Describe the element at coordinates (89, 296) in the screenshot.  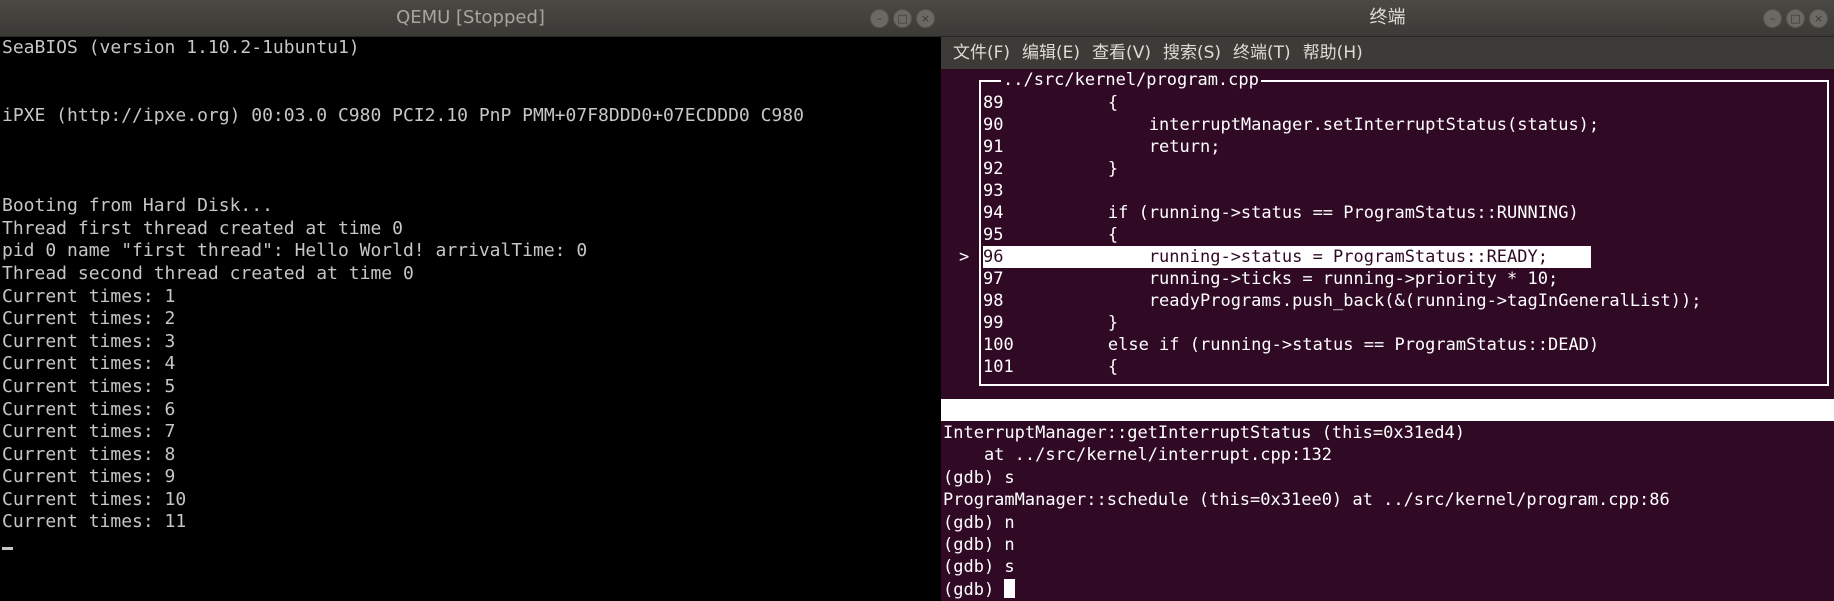
I see `qemu-screen-line: Current times: 1` at that location.